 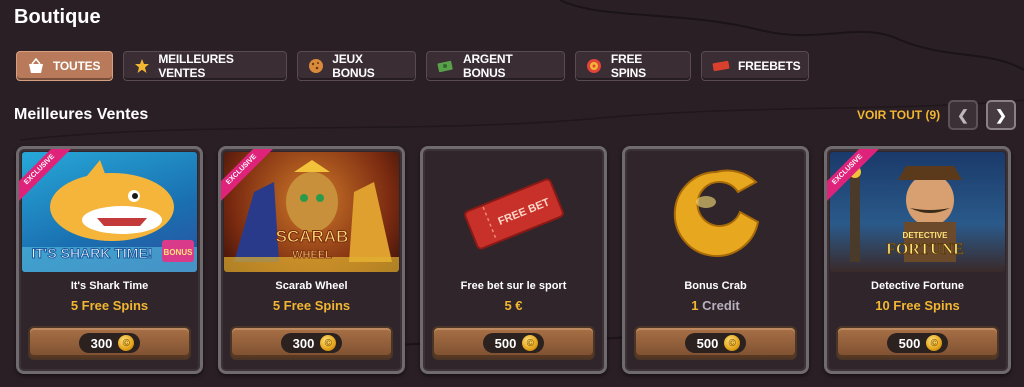 What do you see at coordinates (196, 66) in the screenshot?
I see `tab-label: MEILLEURES VENTES` at bounding box center [196, 66].